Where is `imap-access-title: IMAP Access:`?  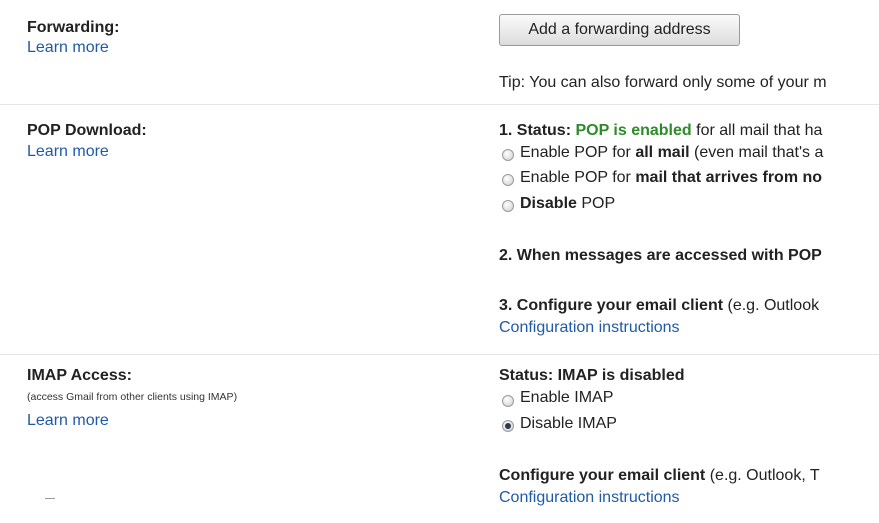
imap-access-title: IMAP Access: is located at coordinates (79, 375).